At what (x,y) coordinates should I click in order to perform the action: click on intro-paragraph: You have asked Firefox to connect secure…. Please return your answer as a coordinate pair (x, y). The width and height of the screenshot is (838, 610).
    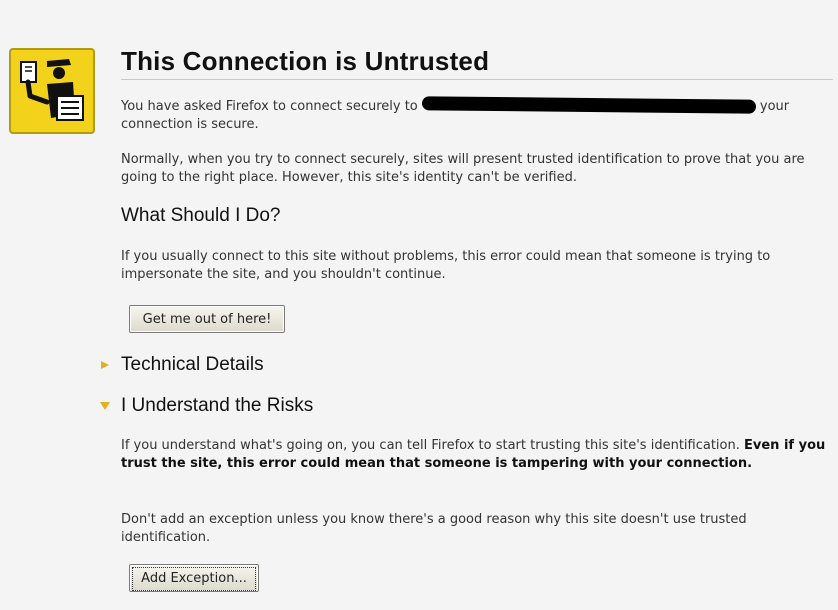
    Looking at the image, I should click on (471, 115).